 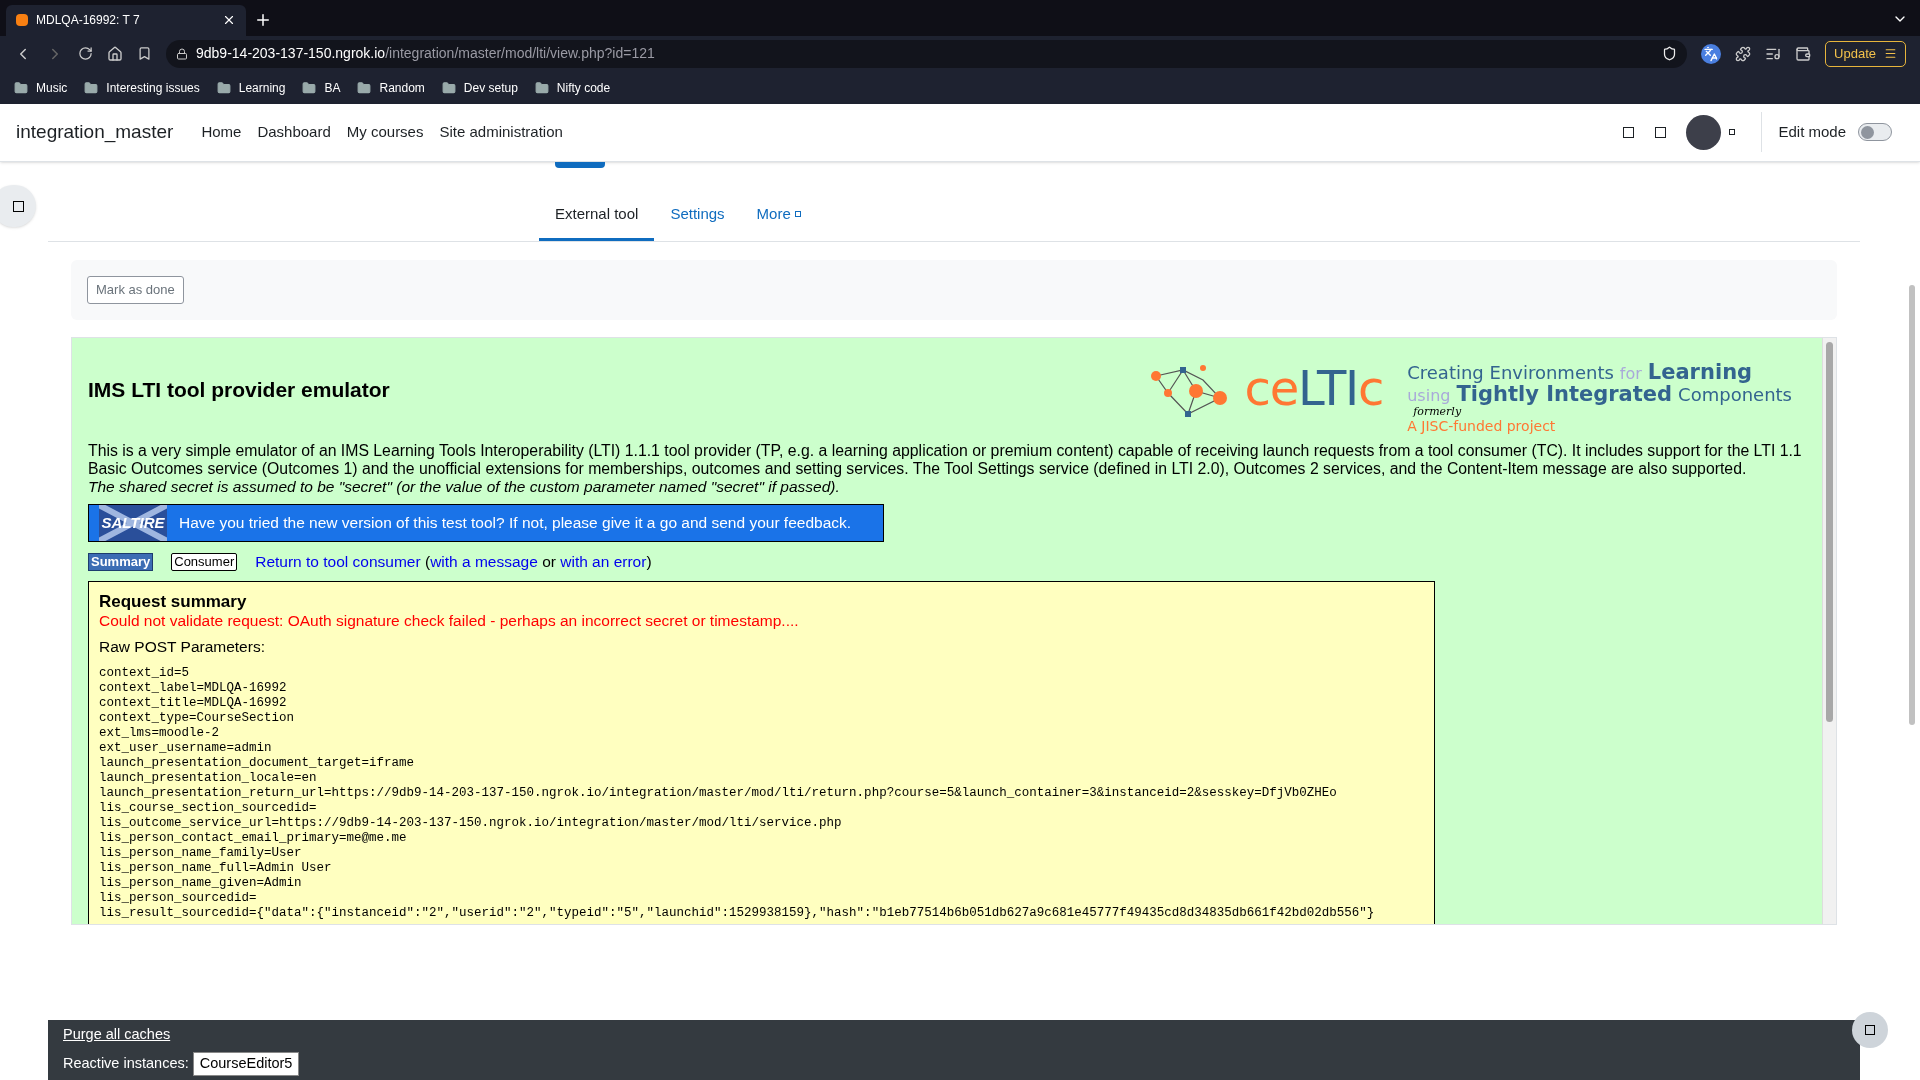 What do you see at coordinates (153, 87) in the screenshot?
I see `bookmark-label: Interesting issues` at bounding box center [153, 87].